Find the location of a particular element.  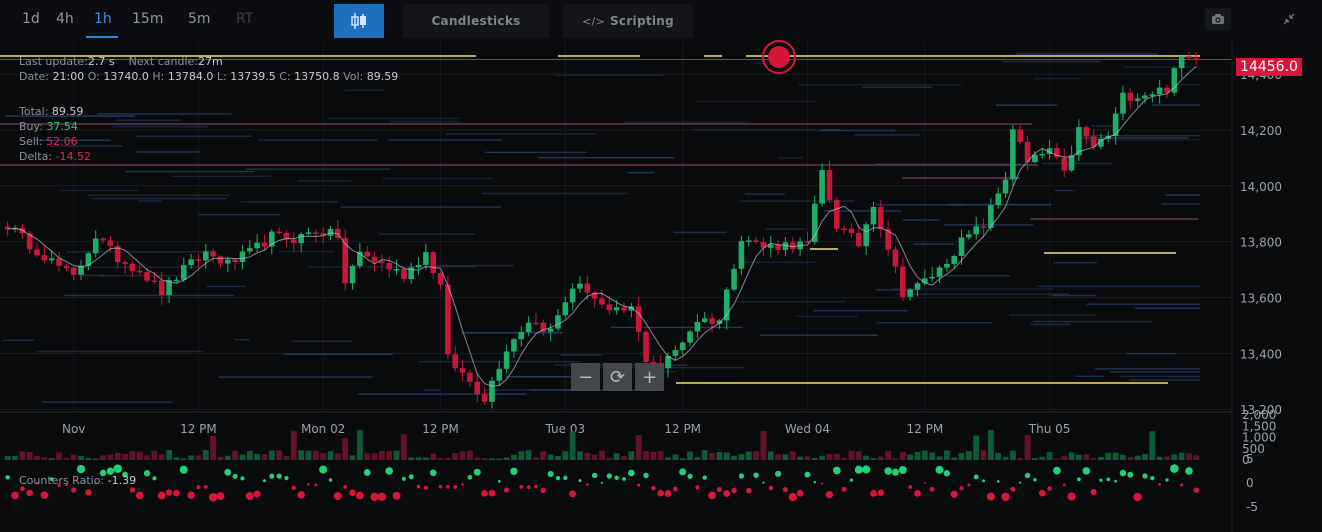

x-tick-label: Thu 05 is located at coordinates (1049, 429).